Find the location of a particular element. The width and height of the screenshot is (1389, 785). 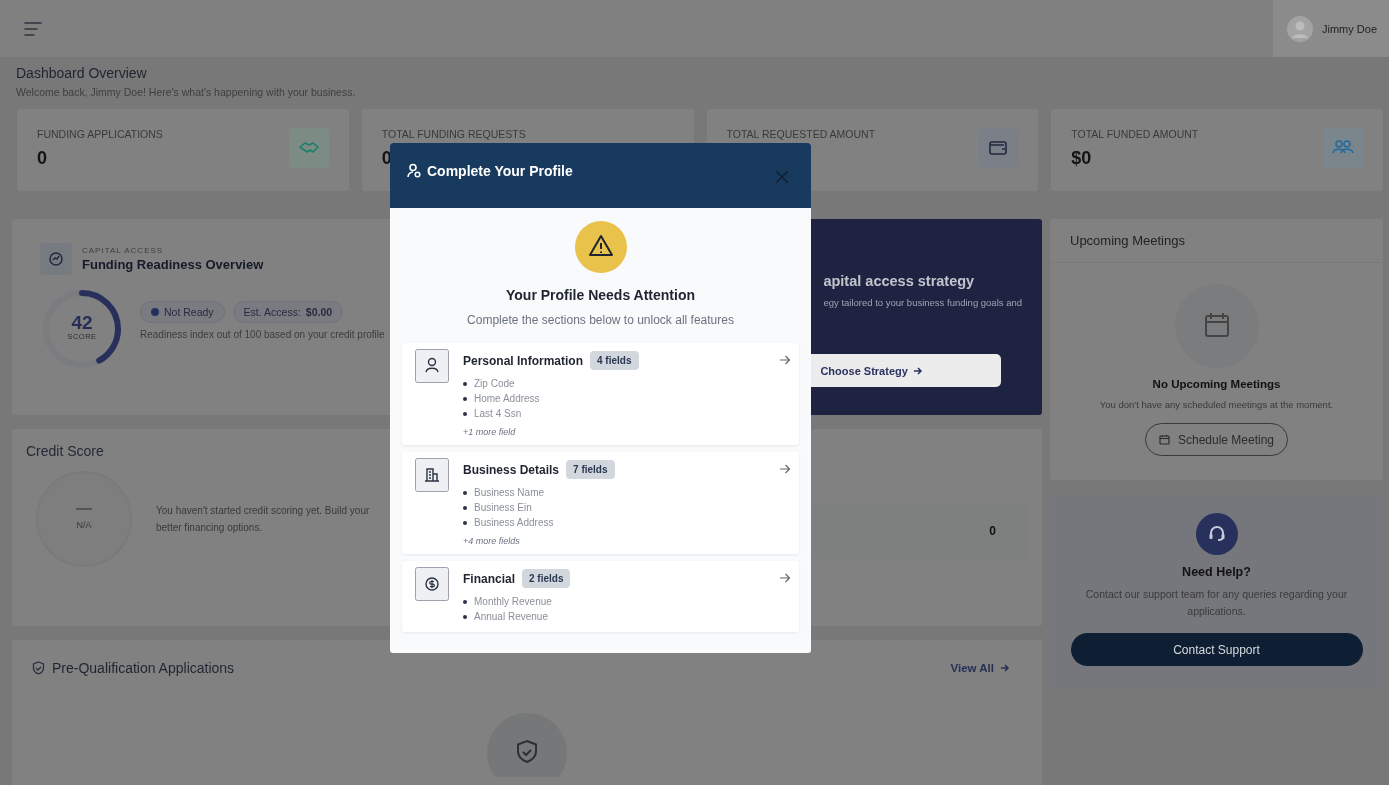

card-title: Upcoming Meetings is located at coordinates (1216, 241).